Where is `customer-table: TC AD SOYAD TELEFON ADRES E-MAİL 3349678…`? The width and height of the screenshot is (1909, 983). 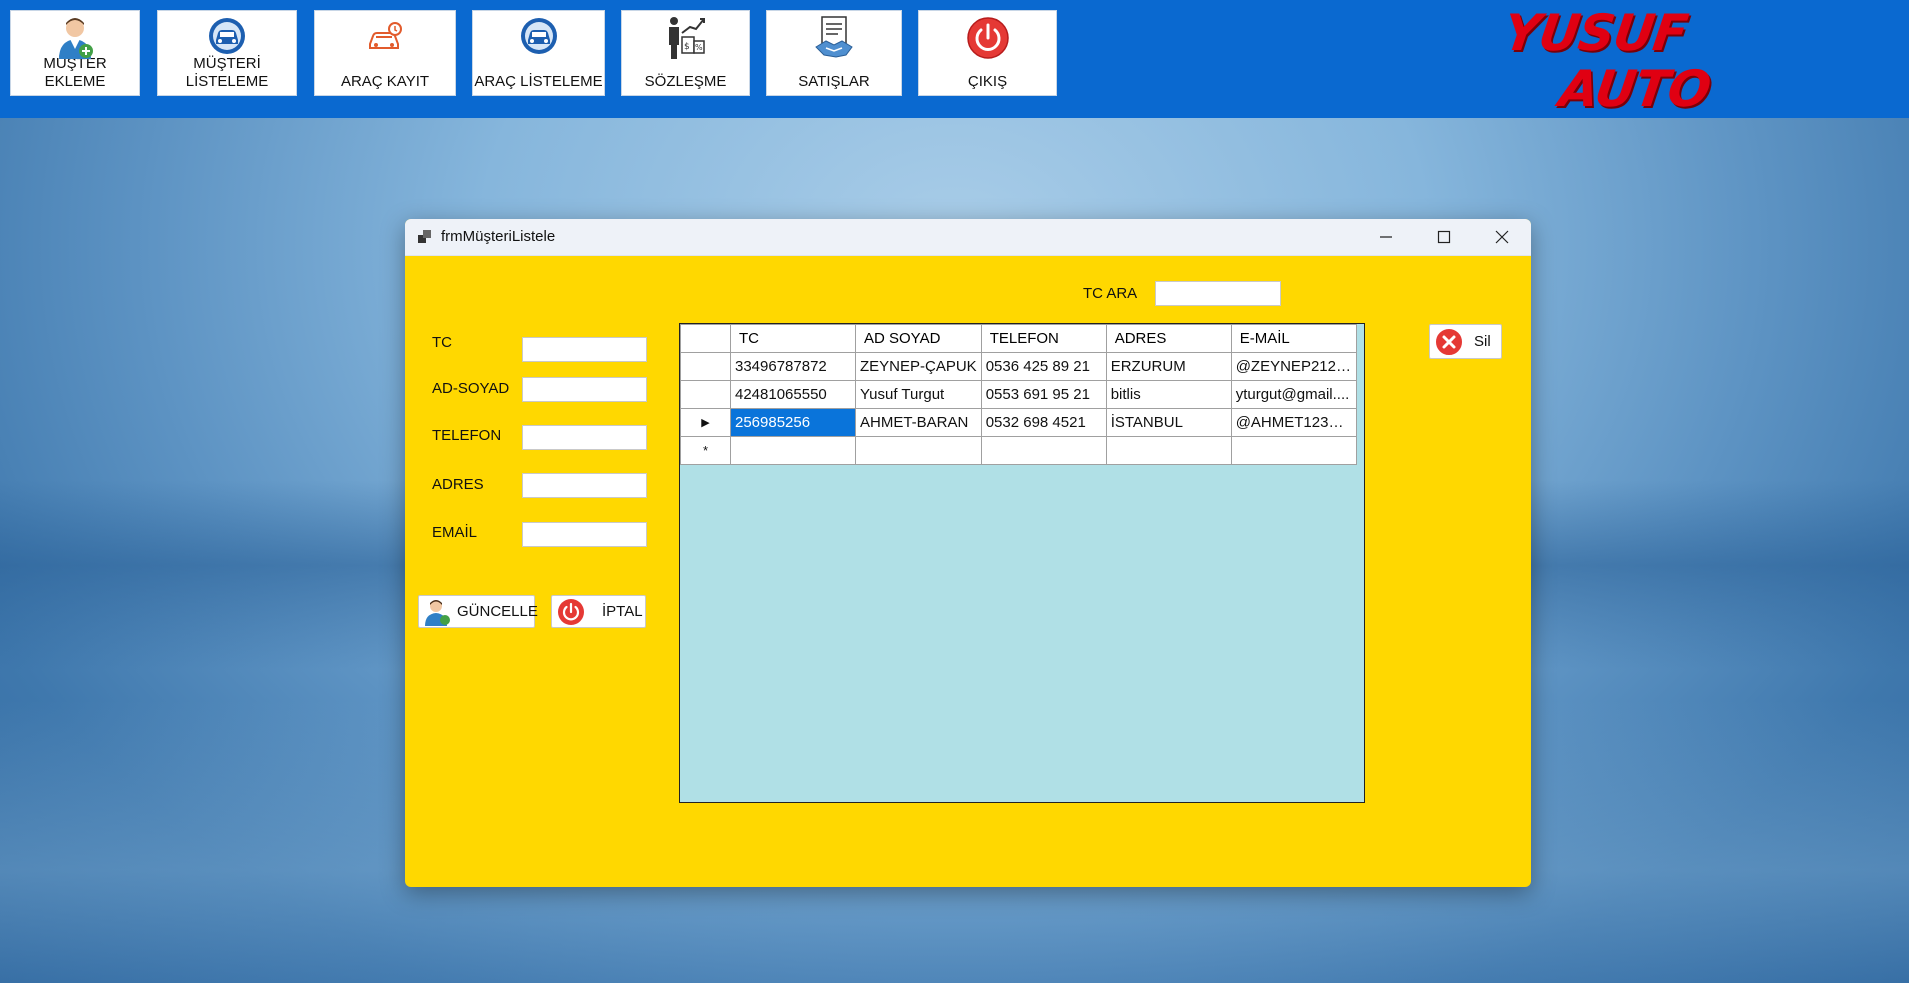 customer-table: TC AD SOYAD TELEFON ADRES E-MAİL 3349678… is located at coordinates (1018, 394).